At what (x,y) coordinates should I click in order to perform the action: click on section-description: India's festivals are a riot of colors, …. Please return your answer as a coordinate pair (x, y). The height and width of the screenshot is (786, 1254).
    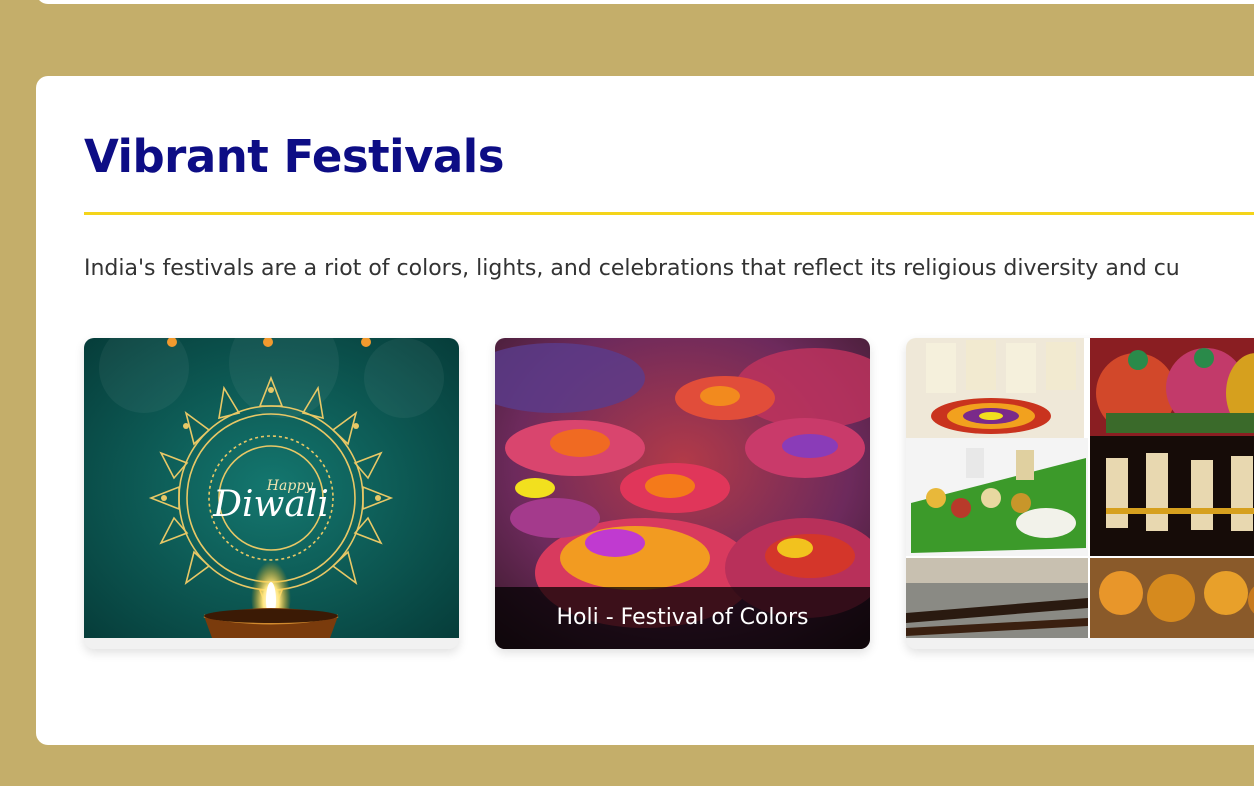
    Looking at the image, I should click on (632, 268).